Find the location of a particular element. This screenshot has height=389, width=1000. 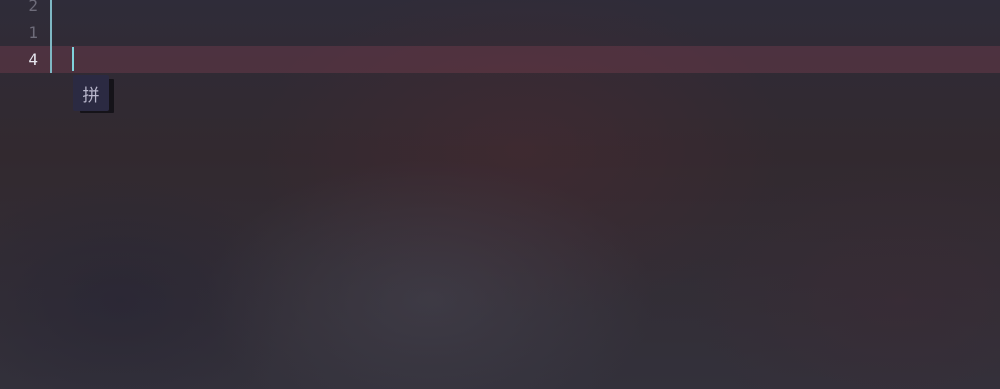

line-number: 1 is located at coordinates (33, 32).